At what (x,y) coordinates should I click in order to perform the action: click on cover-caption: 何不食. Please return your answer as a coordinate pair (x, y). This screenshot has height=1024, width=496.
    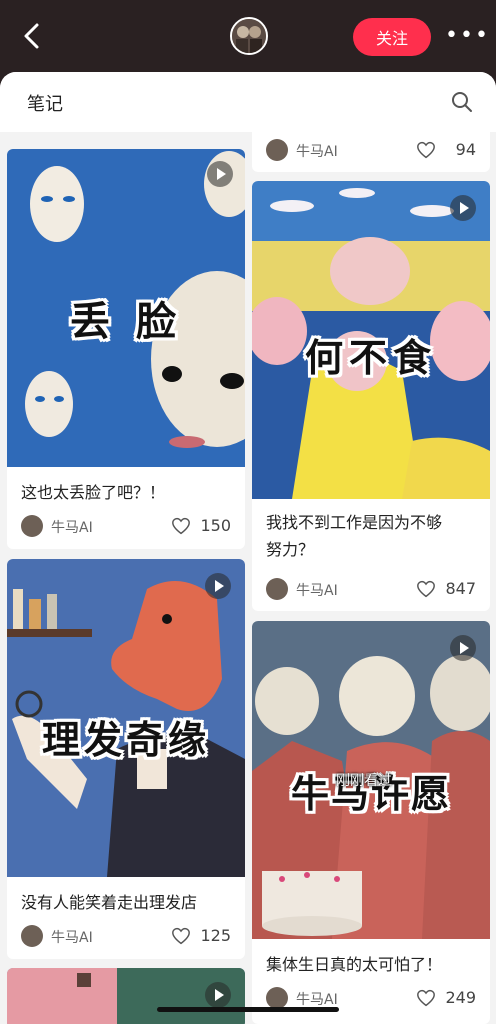
    Looking at the image, I should click on (370, 358).